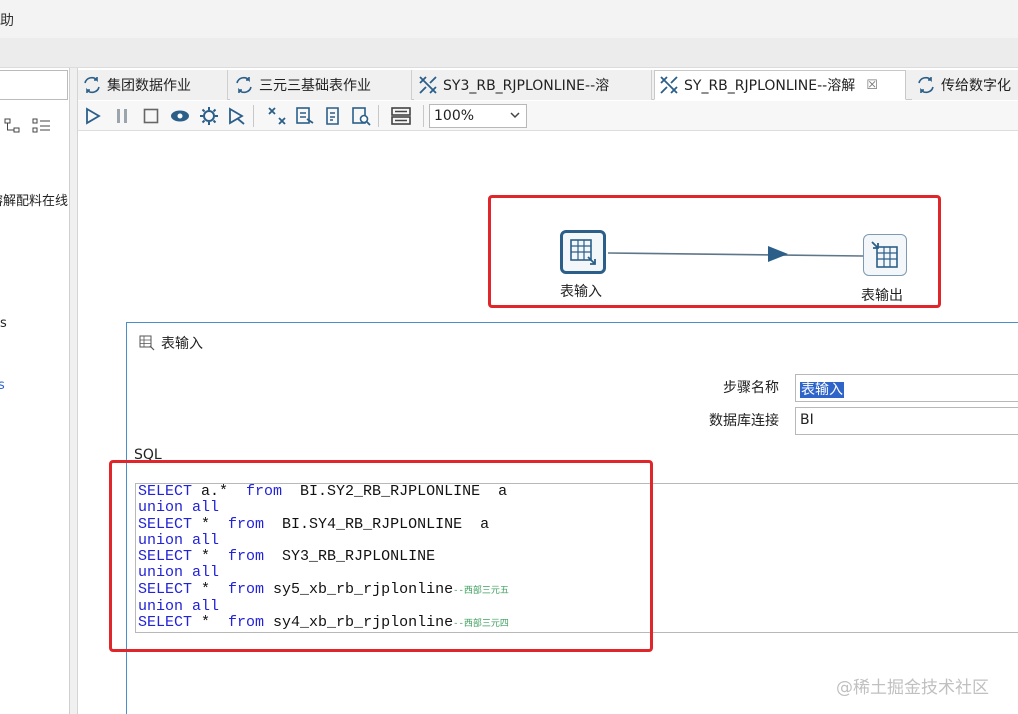 Image resolution: width=1018 pixels, height=714 pixels. I want to click on tab-sy-transformation-active: SY_RB_RJPLONLINE--溶解 ☒, so click(780, 85).